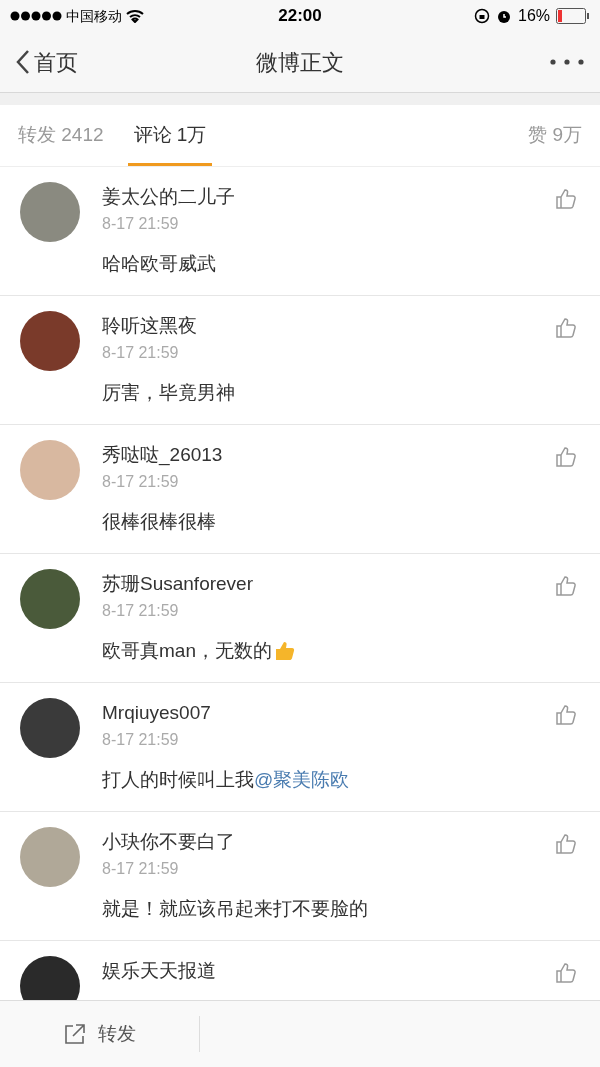 The height and width of the screenshot is (1067, 600). What do you see at coordinates (300, 62) in the screenshot?
I see `page-title: 微博正文` at bounding box center [300, 62].